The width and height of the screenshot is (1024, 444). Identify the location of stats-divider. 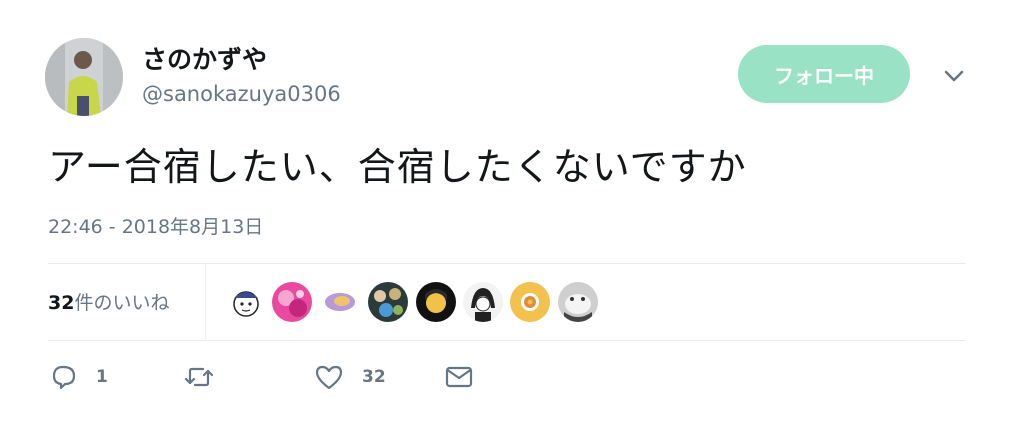
(205, 301).